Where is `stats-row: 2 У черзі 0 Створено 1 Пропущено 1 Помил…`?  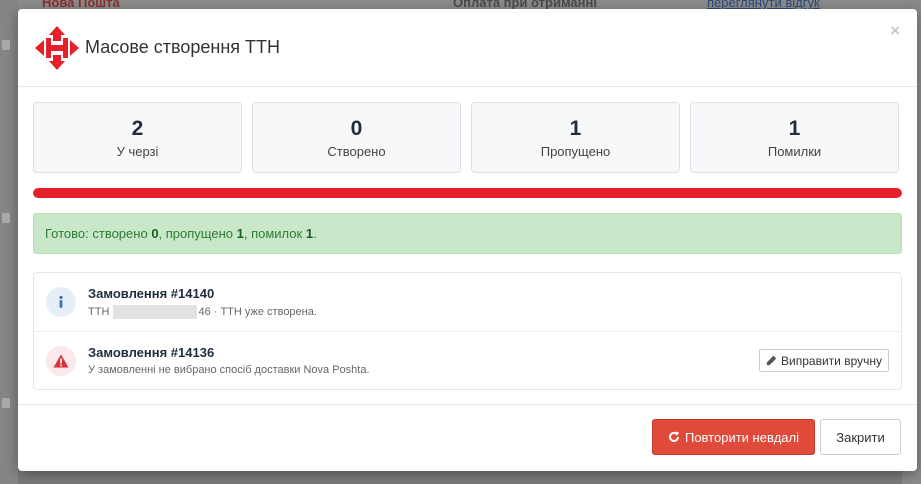 stats-row: 2 У черзі 0 Створено 1 Пропущено 1 Помил… is located at coordinates (467, 137).